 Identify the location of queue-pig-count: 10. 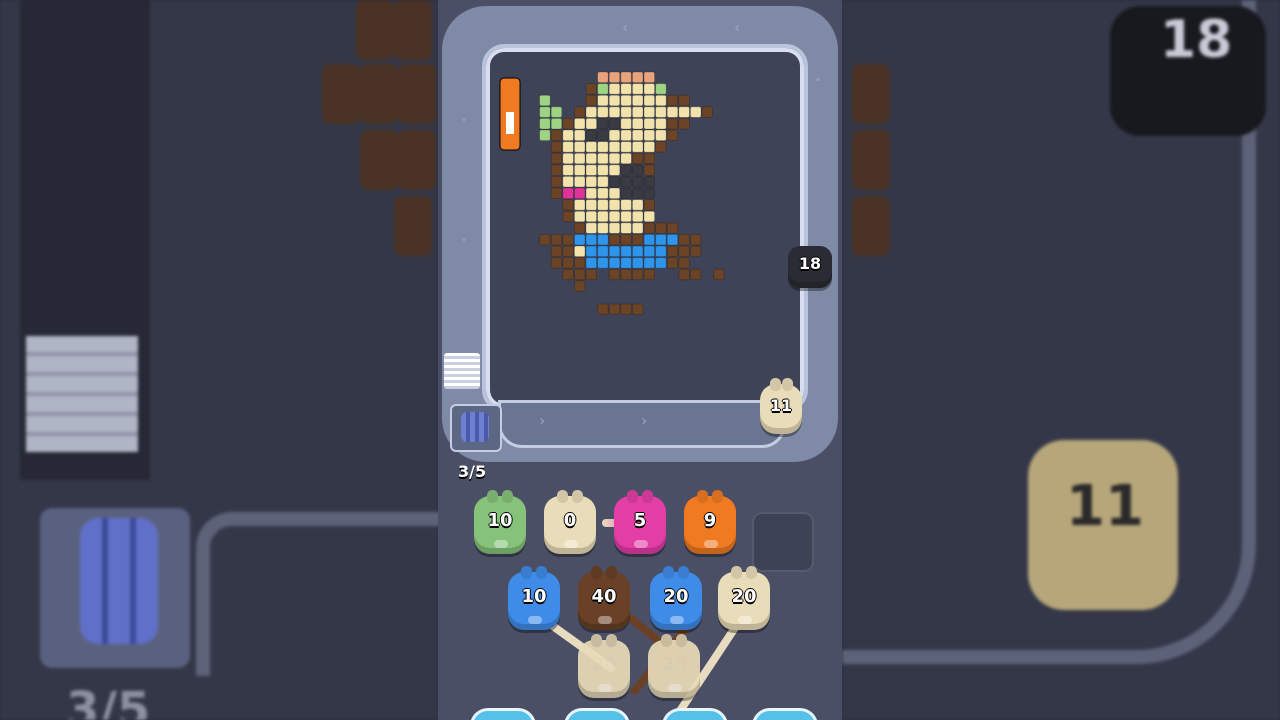
(500, 520).